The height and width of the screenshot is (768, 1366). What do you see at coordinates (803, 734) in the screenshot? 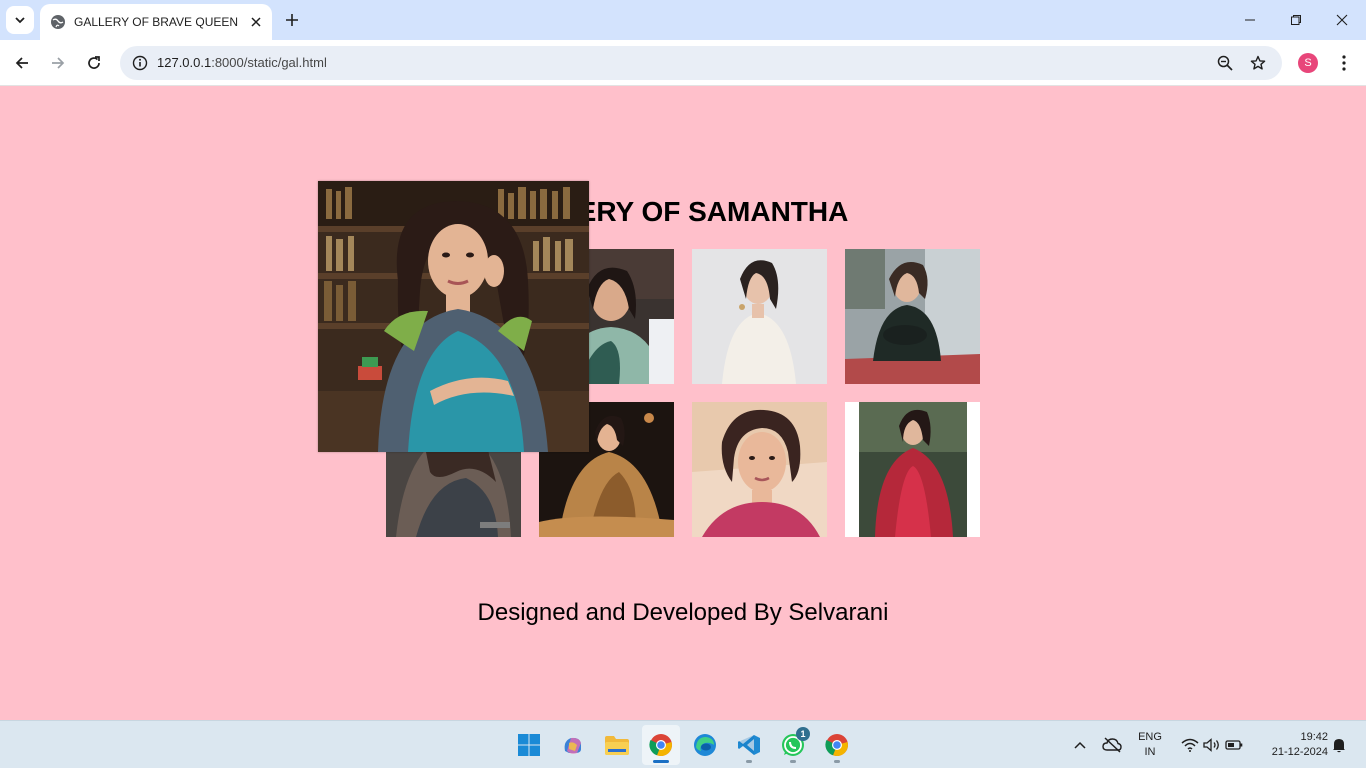
I see `notification-badge: 1` at bounding box center [803, 734].